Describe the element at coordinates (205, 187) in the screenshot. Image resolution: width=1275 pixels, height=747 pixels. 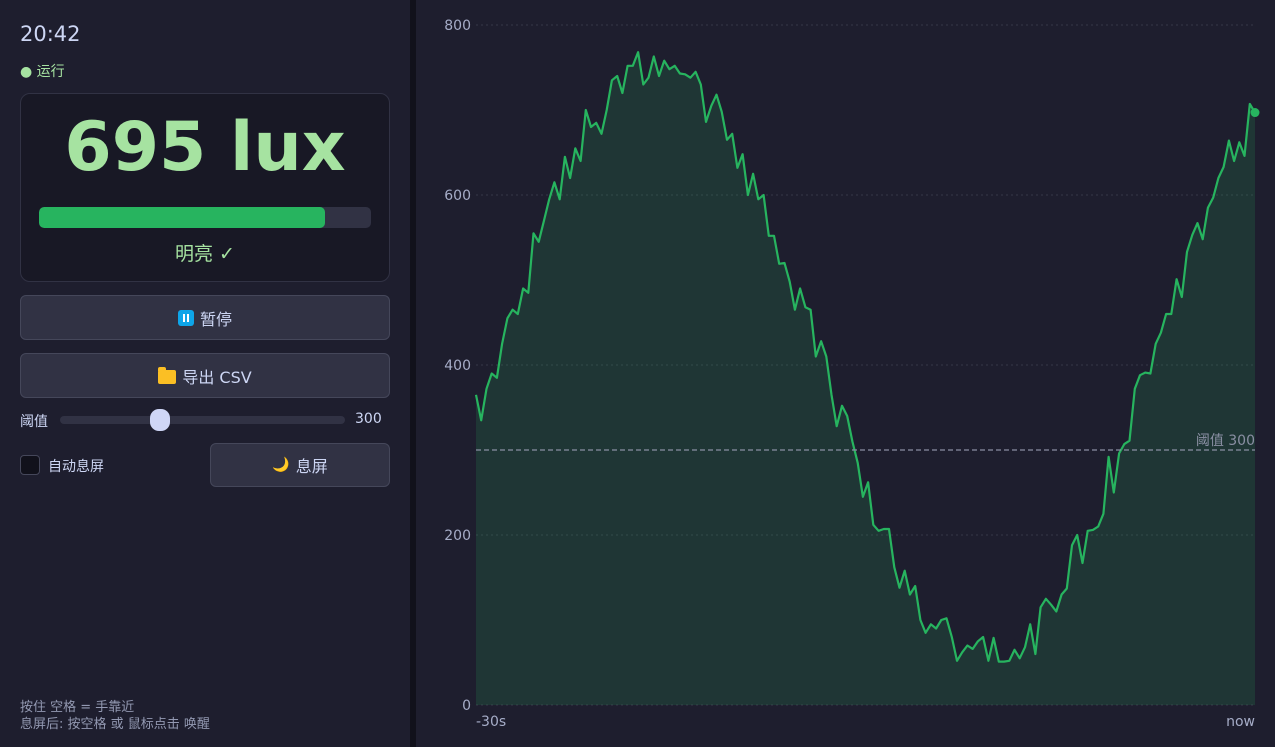
I see `reading-card: 695 lux 明亮 ✓` at that location.